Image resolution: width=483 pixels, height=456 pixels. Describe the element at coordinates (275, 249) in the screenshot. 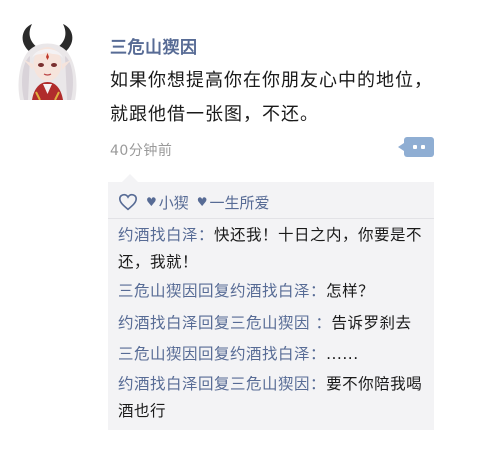

I see `comment-item: 约酒找白泽：快还我！十日之内，你要是不还，我就！` at that location.